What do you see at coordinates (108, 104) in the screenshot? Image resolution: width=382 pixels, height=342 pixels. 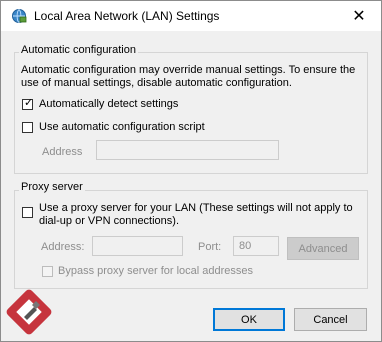 I see `auto-detect-label: Automatically detect settings` at bounding box center [108, 104].